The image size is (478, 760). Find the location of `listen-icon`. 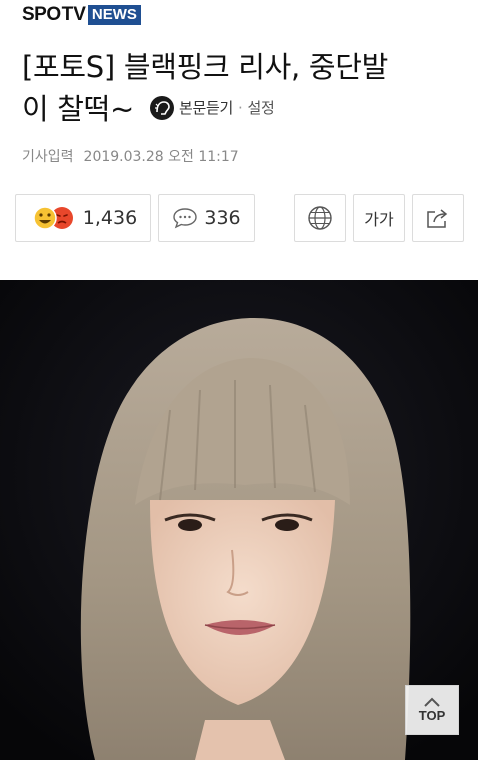

listen-icon is located at coordinates (162, 108).